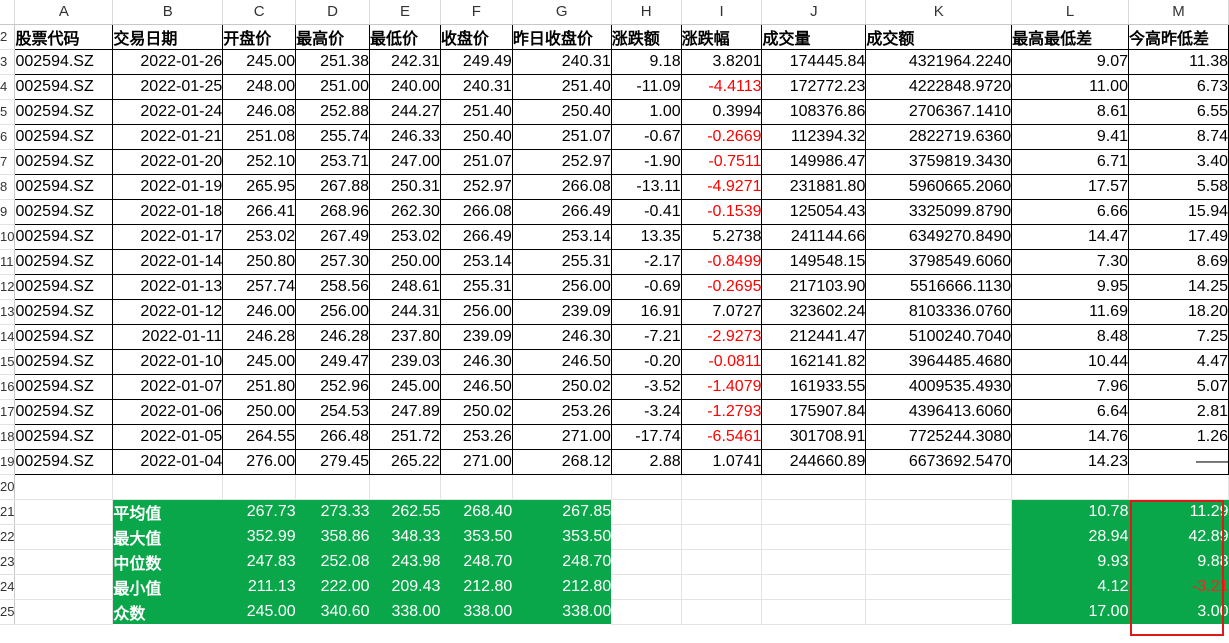  What do you see at coordinates (333, 336) in the screenshot?
I see `cell-high: 246.28` at bounding box center [333, 336].